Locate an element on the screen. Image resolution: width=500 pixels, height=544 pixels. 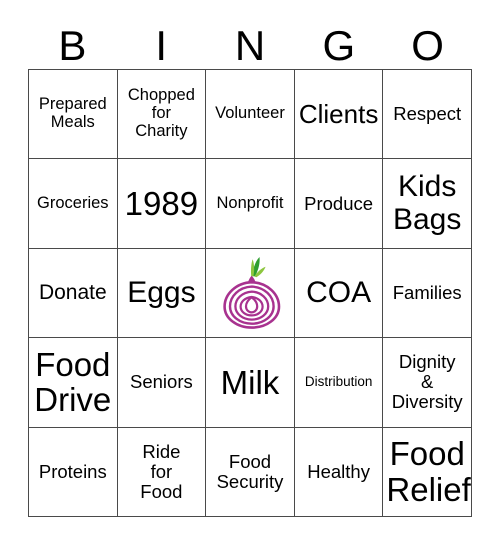
bingo-cell-label: Food Drive is located at coordinates (73, 382).